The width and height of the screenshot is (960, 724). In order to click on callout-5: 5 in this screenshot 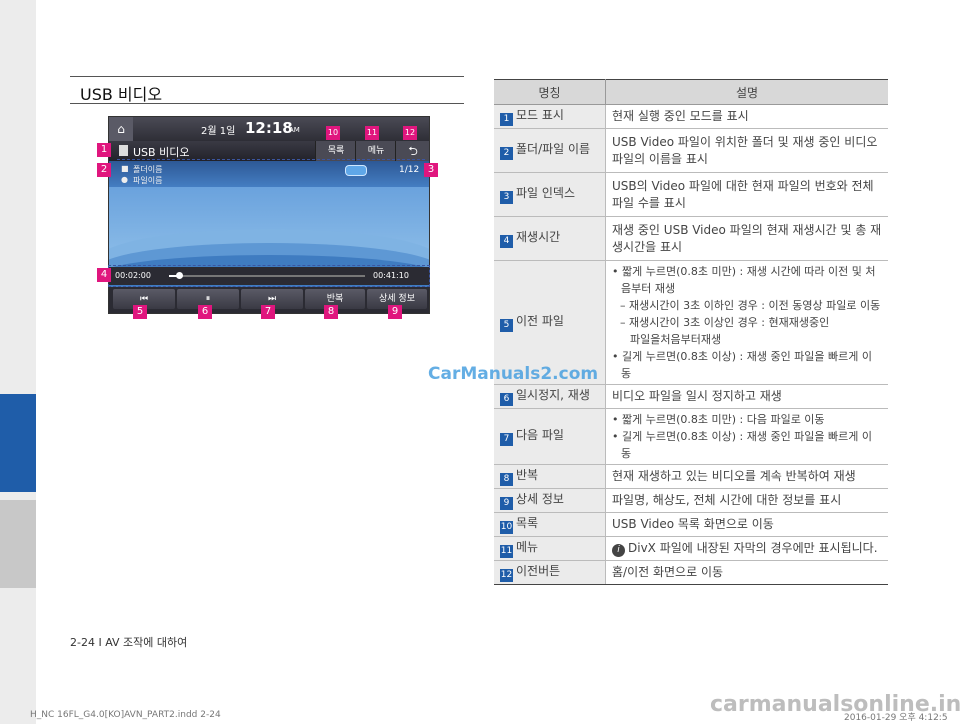, I will do `click(140, 312)`.